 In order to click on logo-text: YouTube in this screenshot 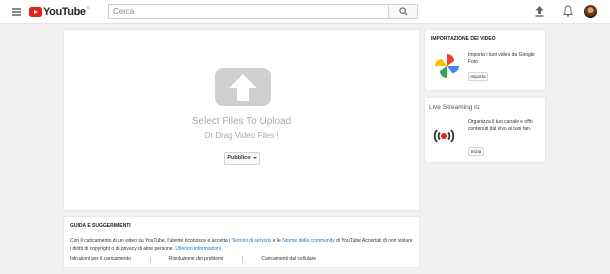, I will do `click(64, 12)`.